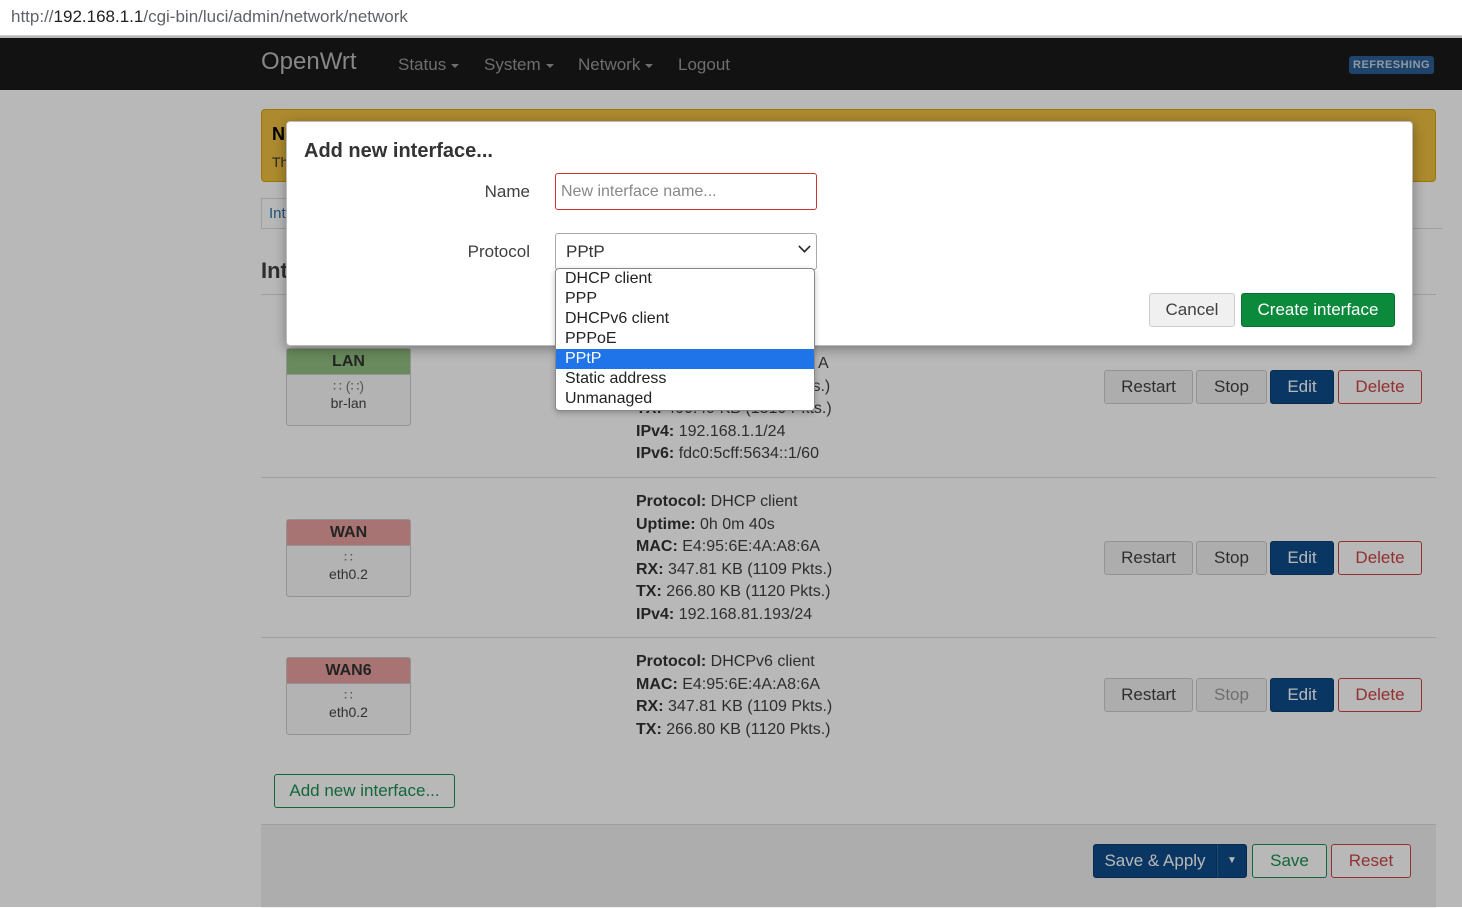 The width and height of the screenshot is (1462, 908). Describe the element at coordinates (685, 399) in the screenshot. I see `option-unmanaged: Unmanaged` at that location.